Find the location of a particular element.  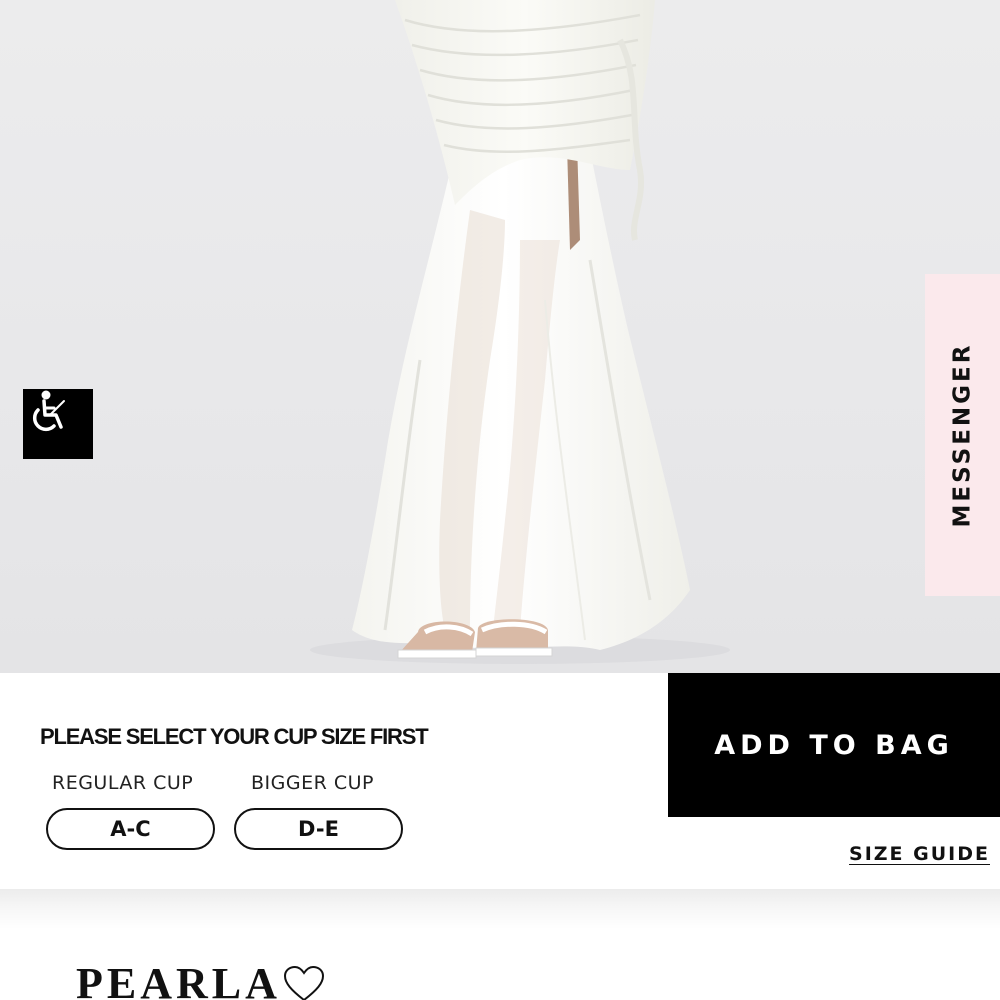

messenger-label: MESSENGER is located at coordinates (962, 435).